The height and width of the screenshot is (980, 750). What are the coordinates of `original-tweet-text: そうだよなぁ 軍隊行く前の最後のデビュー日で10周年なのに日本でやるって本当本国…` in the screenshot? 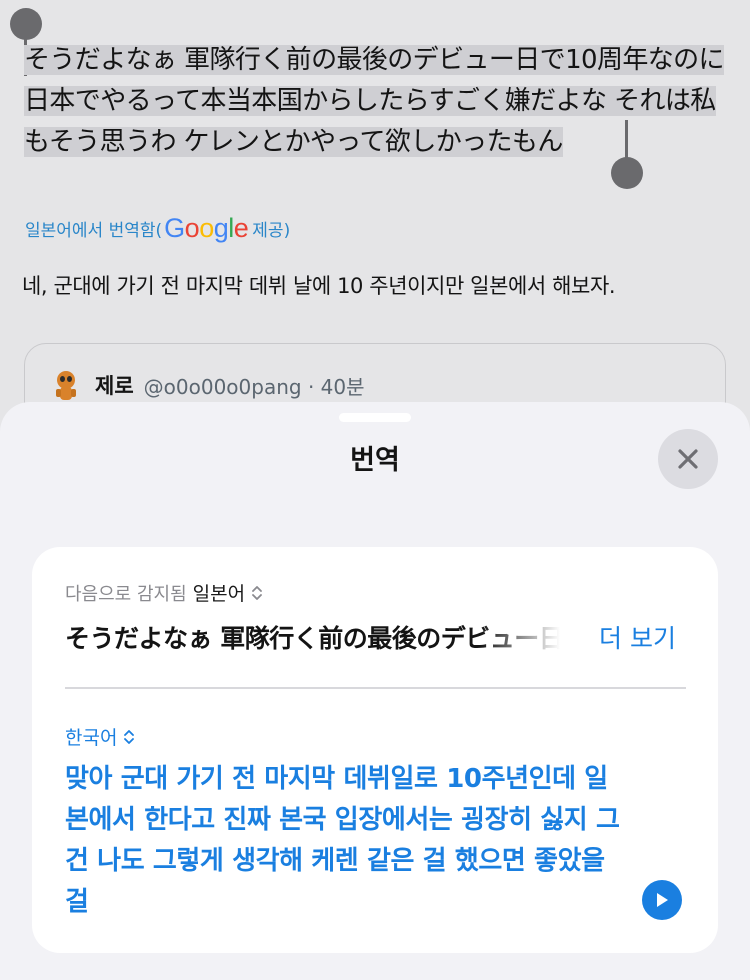 It's located at (375, 101).